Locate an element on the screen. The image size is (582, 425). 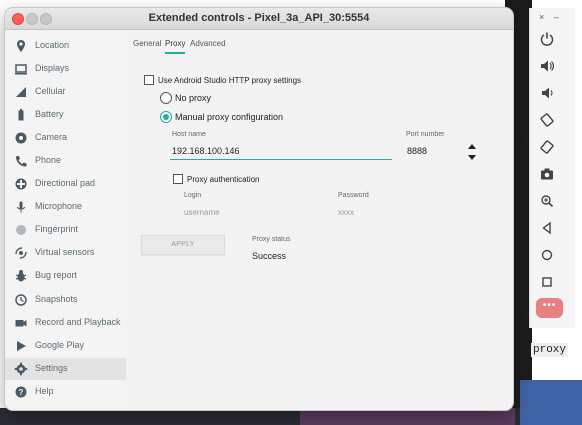
sidebar-item-camera: Camera is located at coordinates (65, 138).